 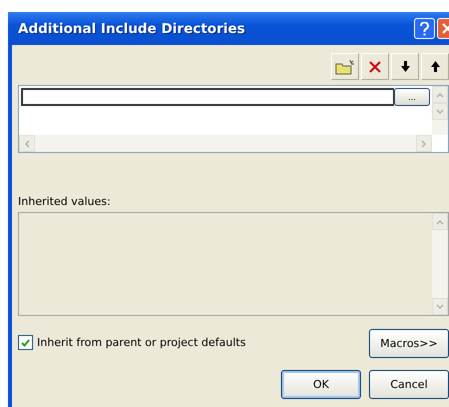 I want to click on chevron-left-icon, so click(x=27, y=144).